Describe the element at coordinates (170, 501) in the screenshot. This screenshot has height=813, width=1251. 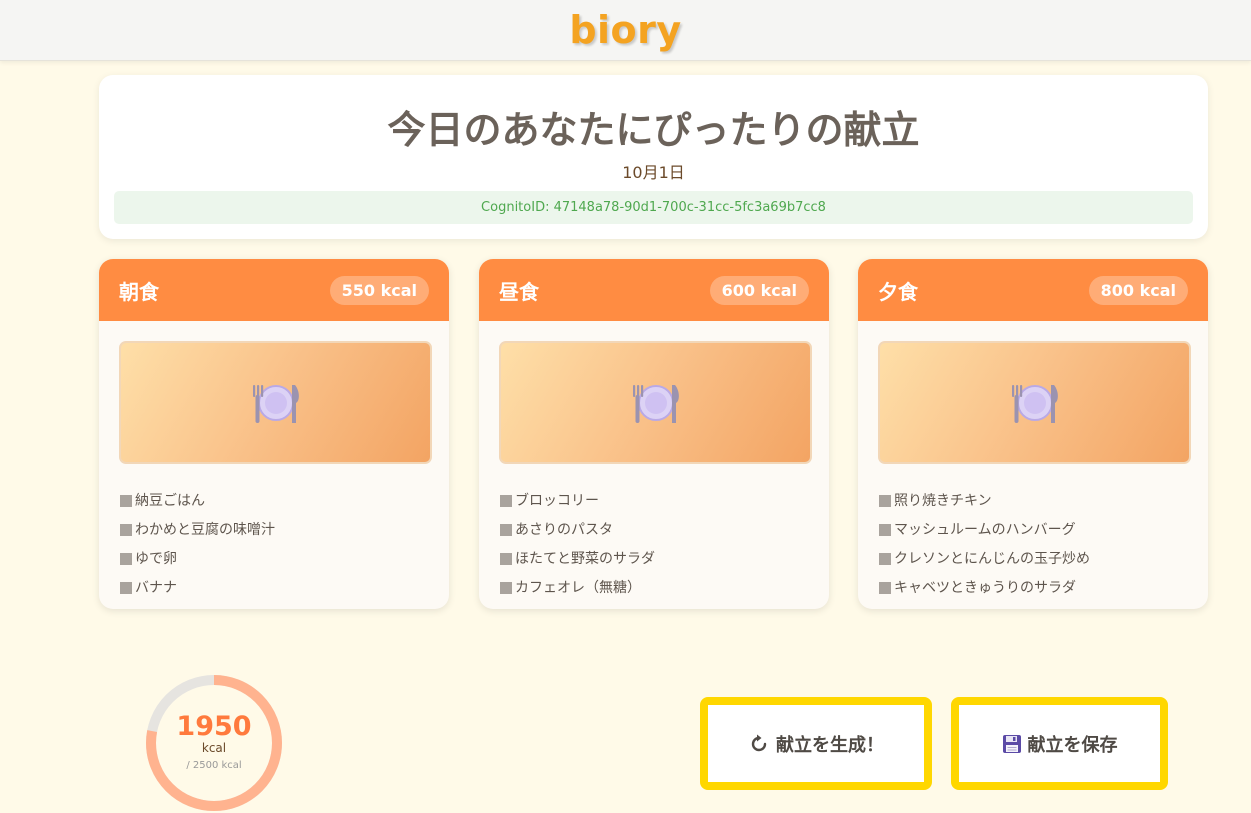
I see `dish-name: 納豆ごはん` at that location.